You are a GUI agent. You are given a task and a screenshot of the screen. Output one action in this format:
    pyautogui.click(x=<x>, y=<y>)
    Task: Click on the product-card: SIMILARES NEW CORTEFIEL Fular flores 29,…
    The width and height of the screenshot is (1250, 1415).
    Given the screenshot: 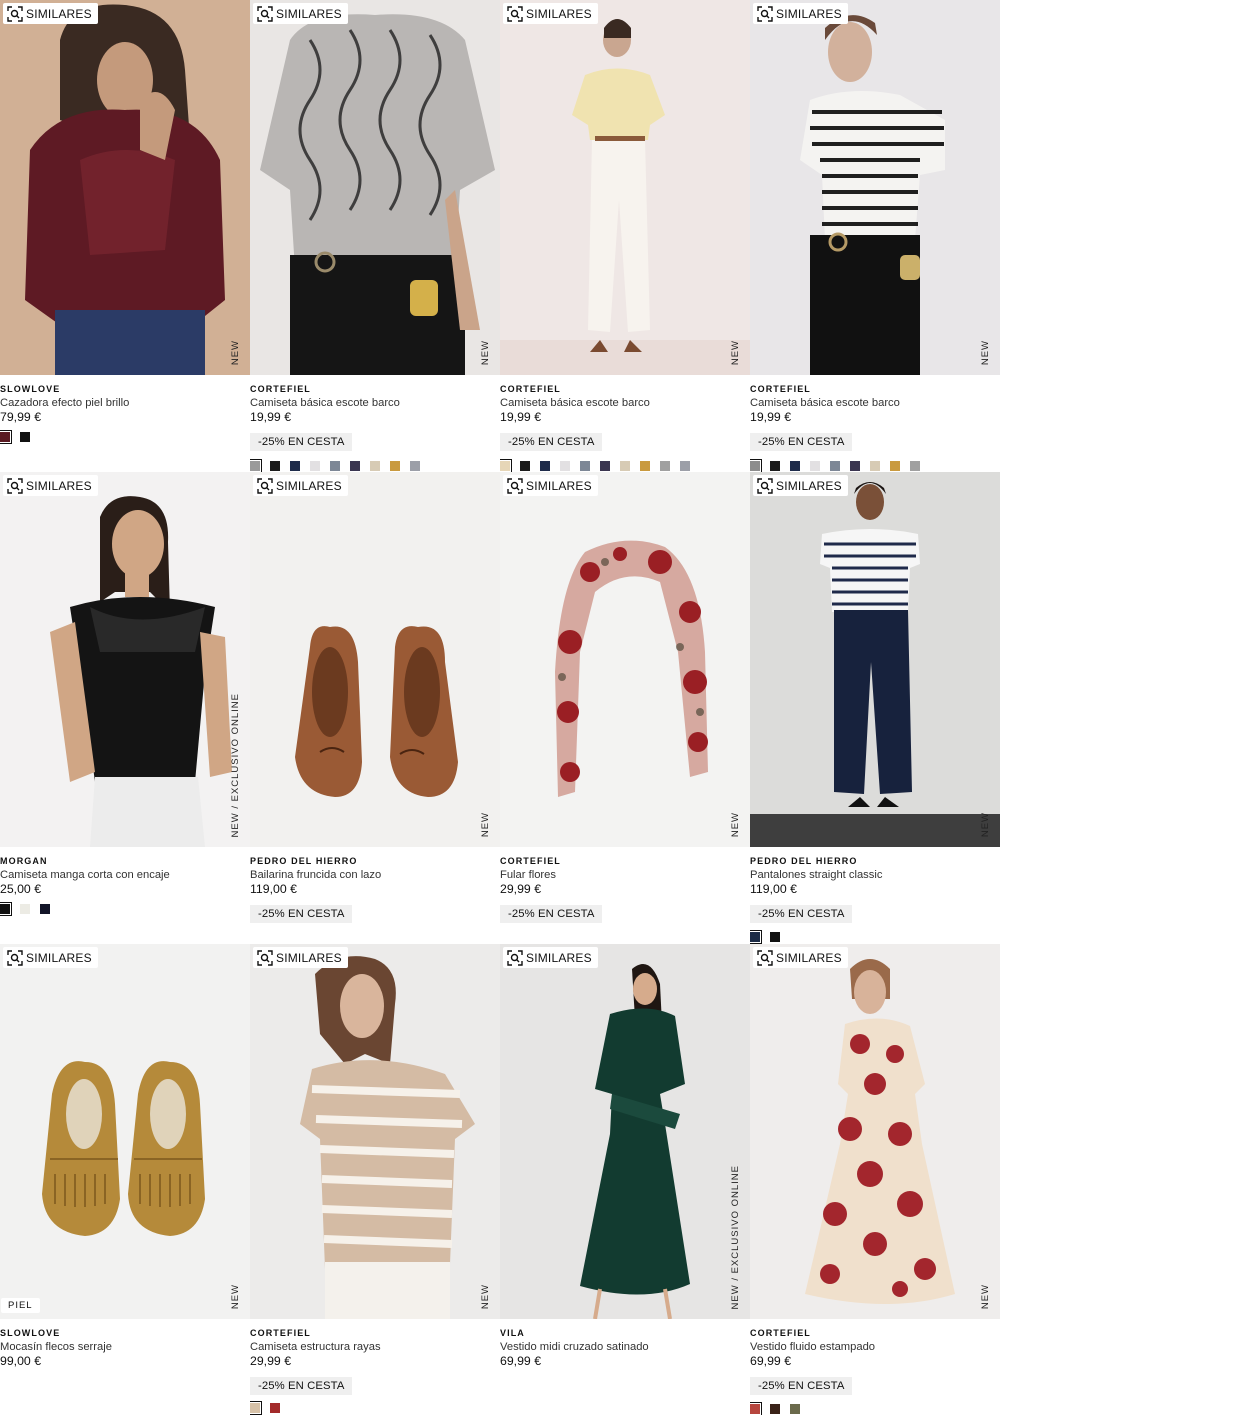 What is the action you would take?
    pyautogui.click(x=625, y=708)
    